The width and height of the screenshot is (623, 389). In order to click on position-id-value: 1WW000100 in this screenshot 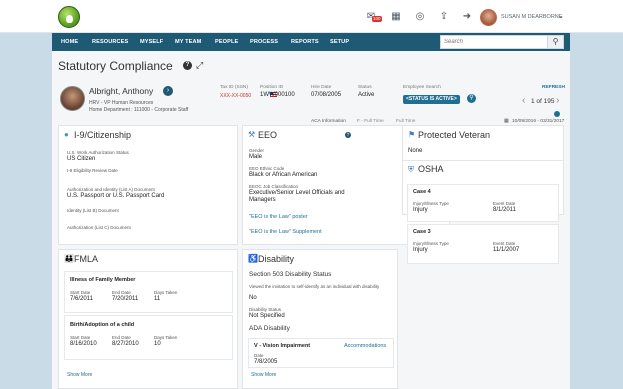, I will do `click(277, 95)`.